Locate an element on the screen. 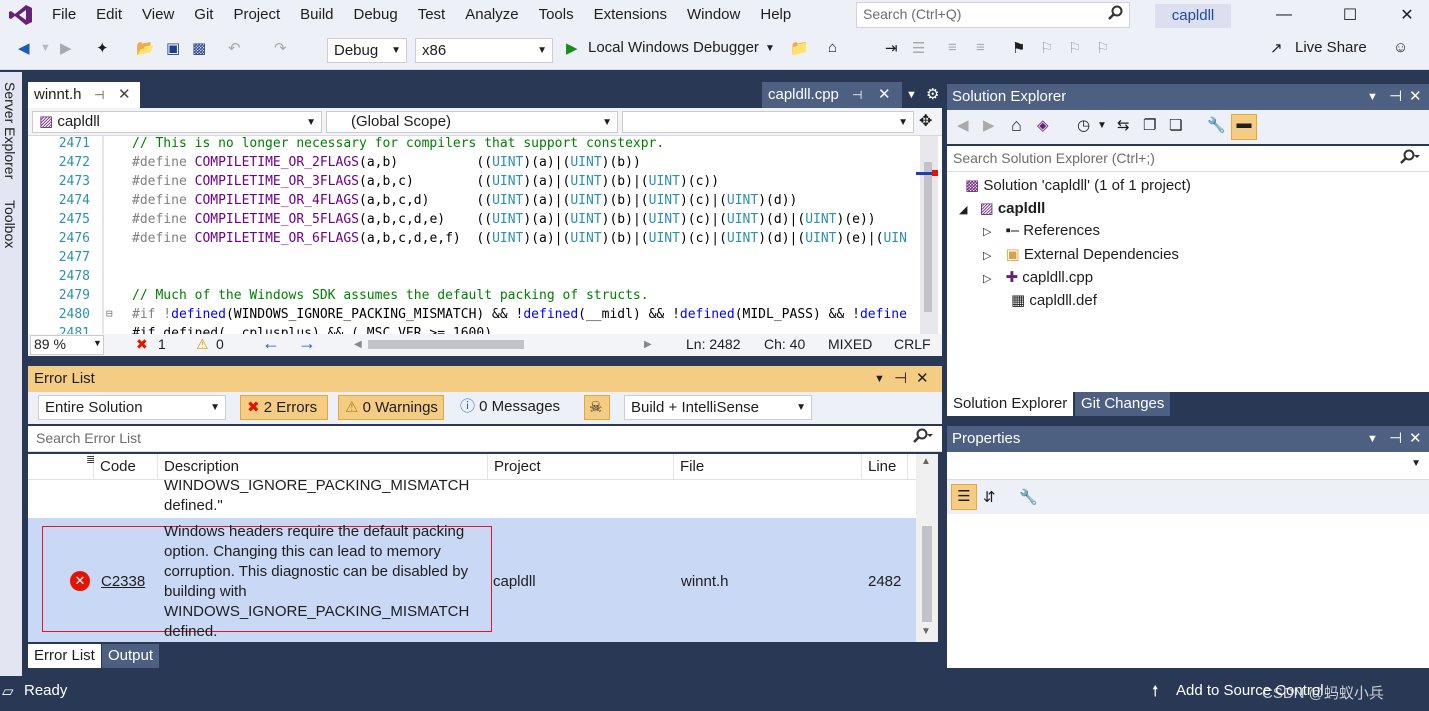 The image size is (1429, 711). switch-views-icon: ◈ is located at coordinates (1043, 125).